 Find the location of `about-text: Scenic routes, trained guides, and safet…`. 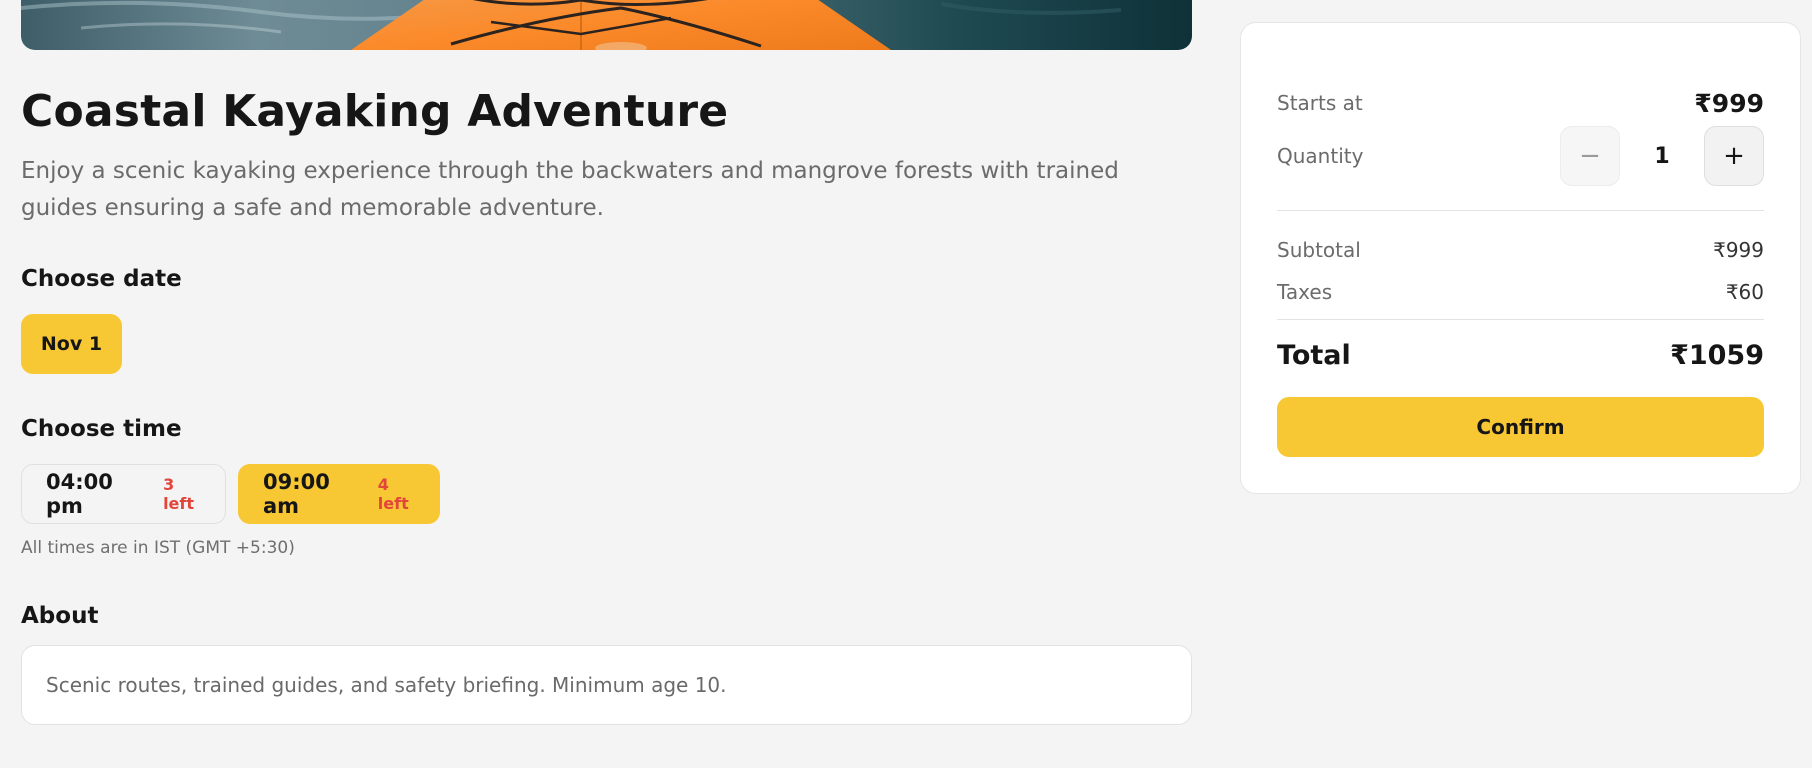

about-text: Scenic routes, trained guides, and safet… is located at coordinates (386, 685).